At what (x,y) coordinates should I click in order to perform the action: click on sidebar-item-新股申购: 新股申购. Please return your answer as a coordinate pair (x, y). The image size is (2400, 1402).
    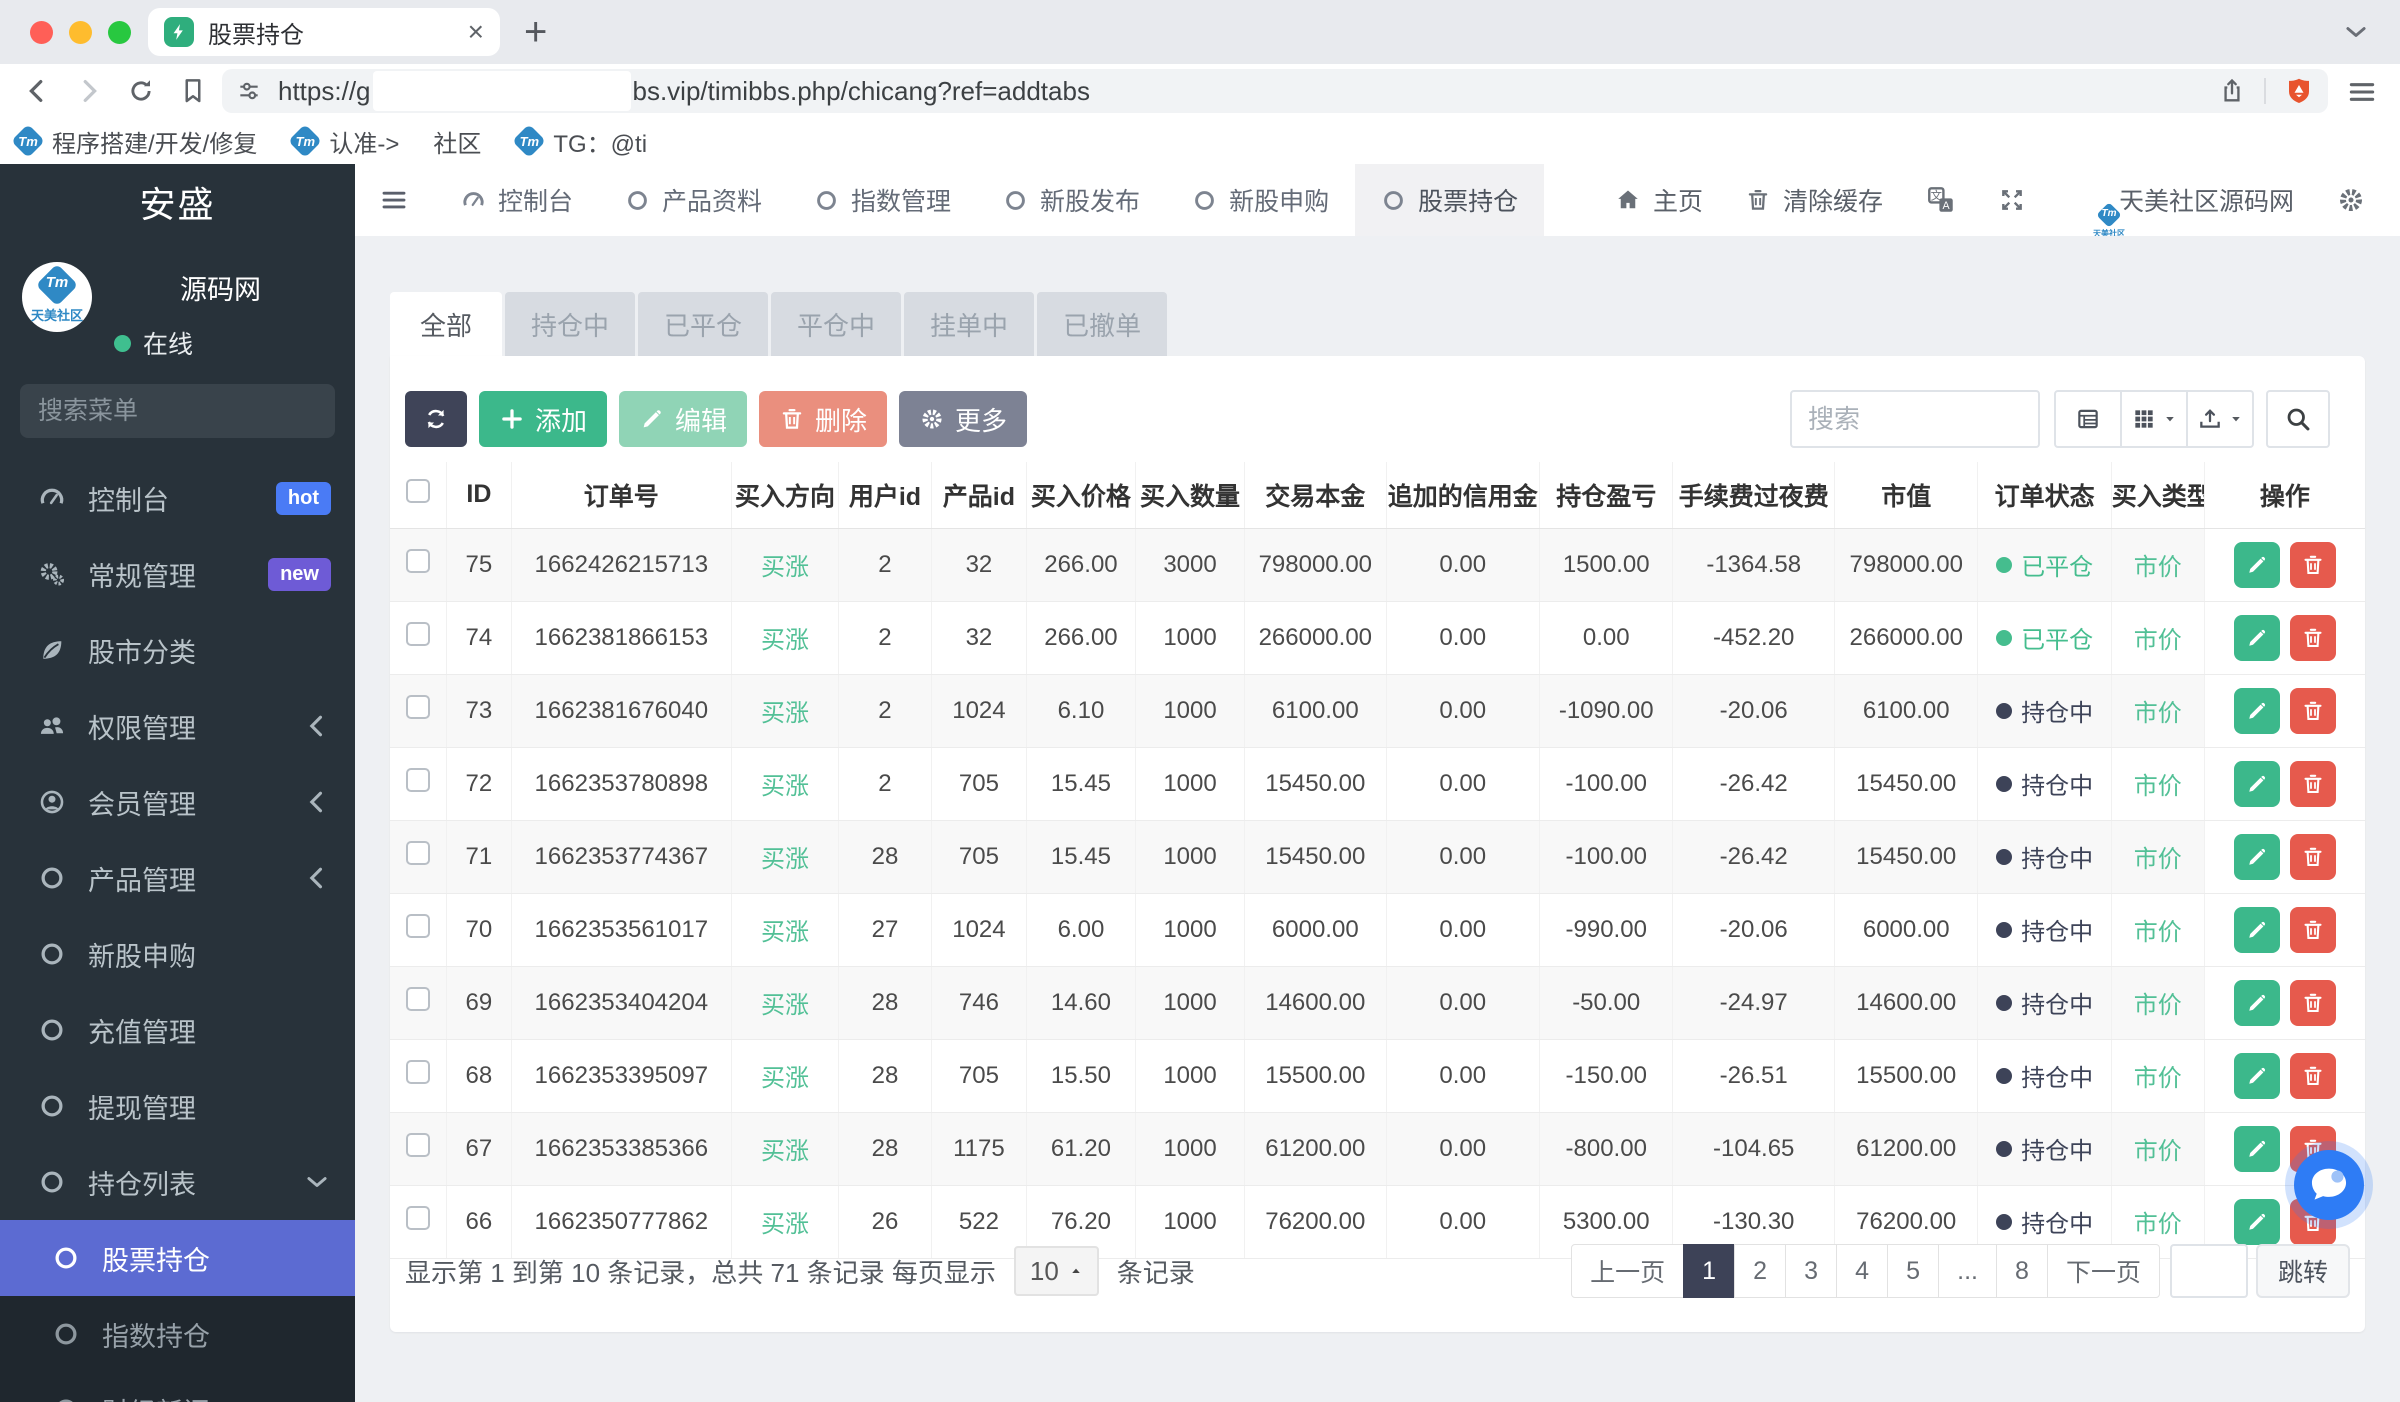
    Looking at the image, I should click on (177, 954).